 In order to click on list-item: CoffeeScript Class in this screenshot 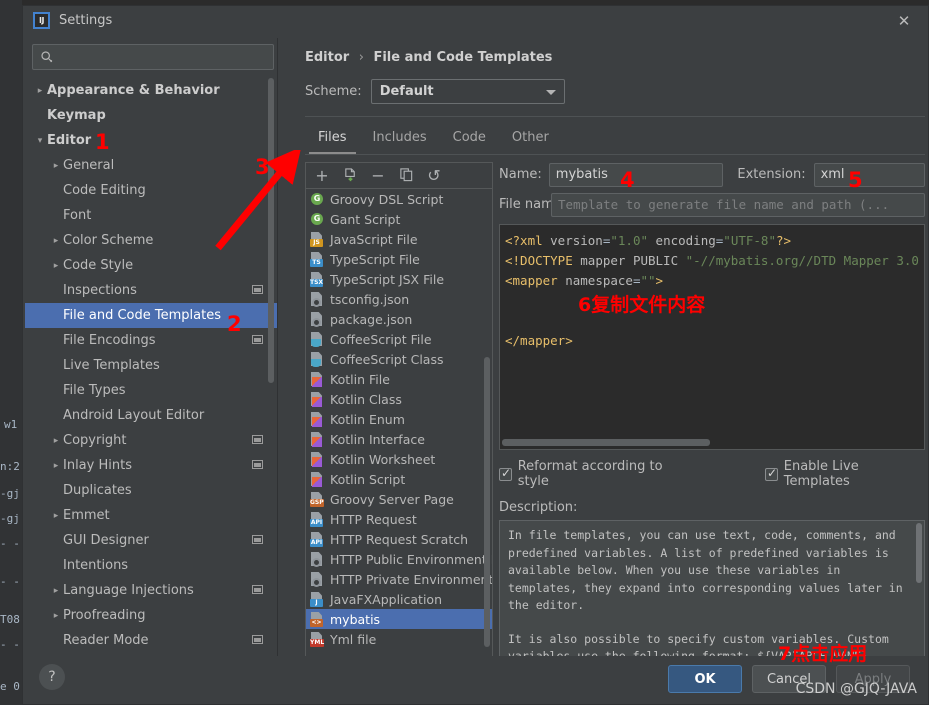, I will do `click(399, 359)`.